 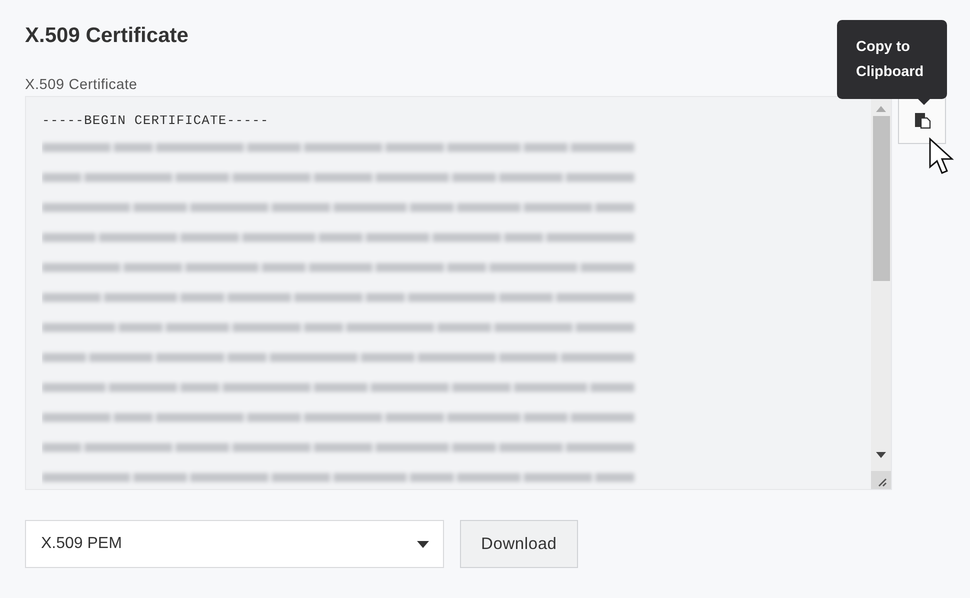 What do you see at coordinates (881, 198) in the screenshot?
I see `scrollbar-thumb` at bounding box center [881, 198].